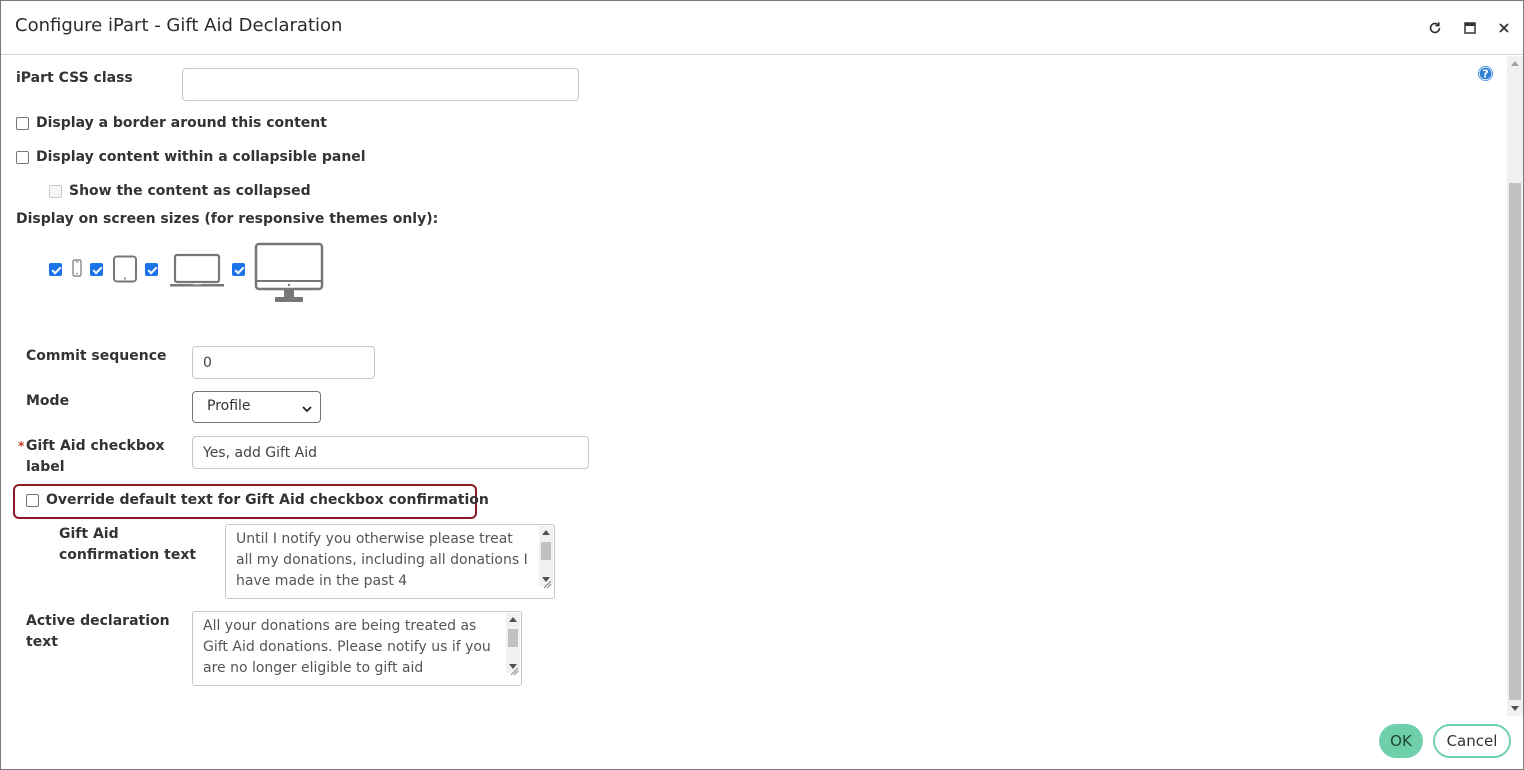 The image size is (1524, 770). What do you see at coordinates (1435, 28) in the screenshot?
I see `refresh-icon` at bounding box center [1435, 28].